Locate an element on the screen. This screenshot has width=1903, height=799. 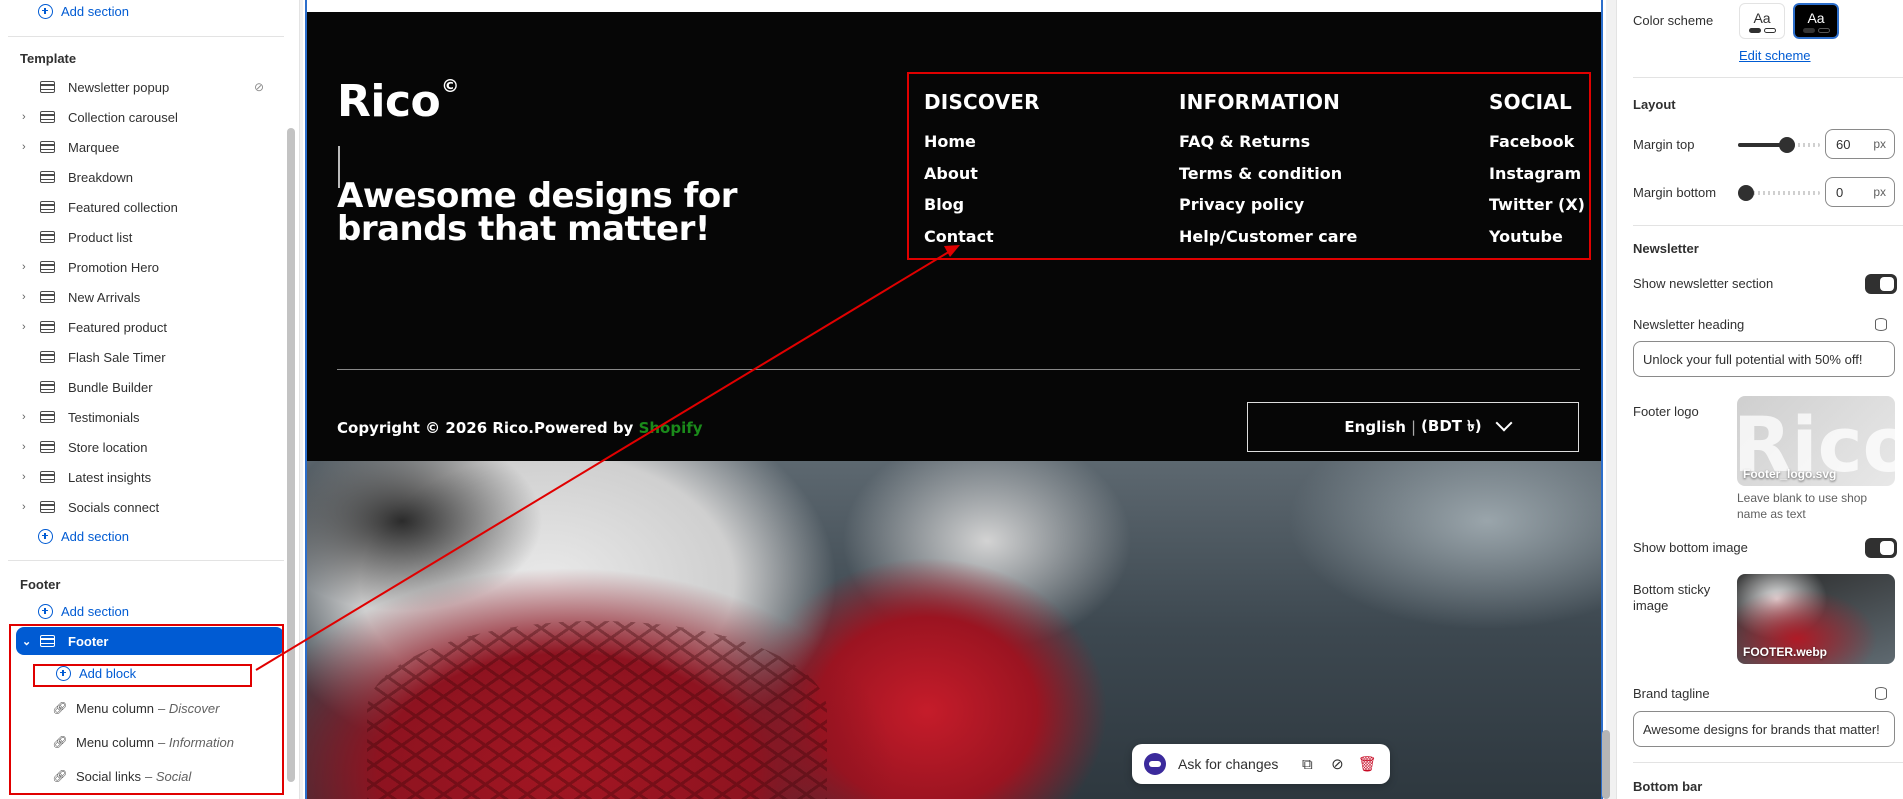
menu-link: Help/Customer care is located at coordinates (1268, 243).